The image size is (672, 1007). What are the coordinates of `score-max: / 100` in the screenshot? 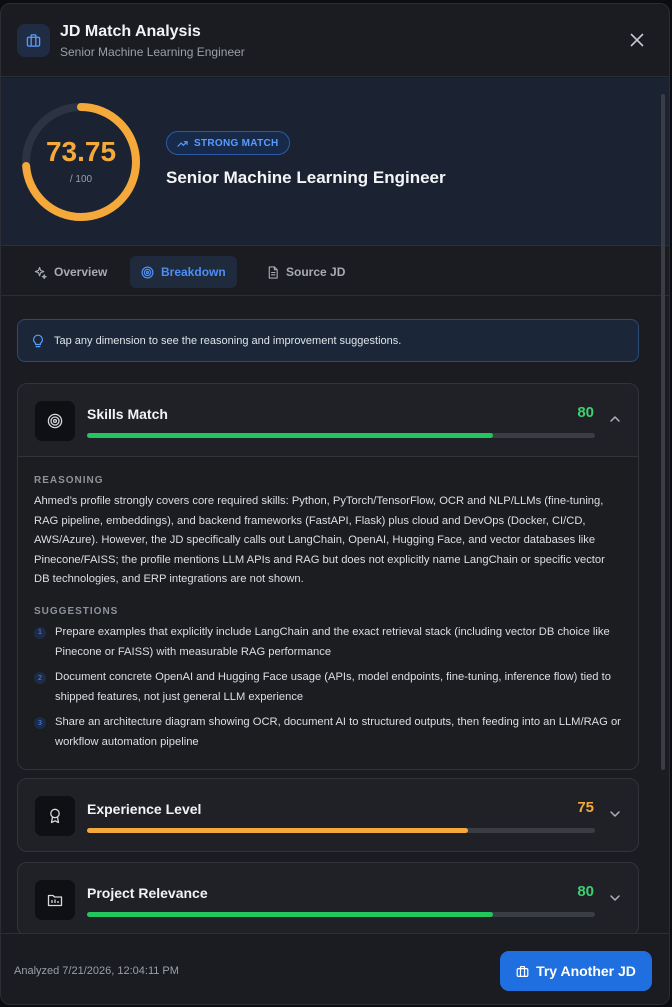 It's located at (81, 179).